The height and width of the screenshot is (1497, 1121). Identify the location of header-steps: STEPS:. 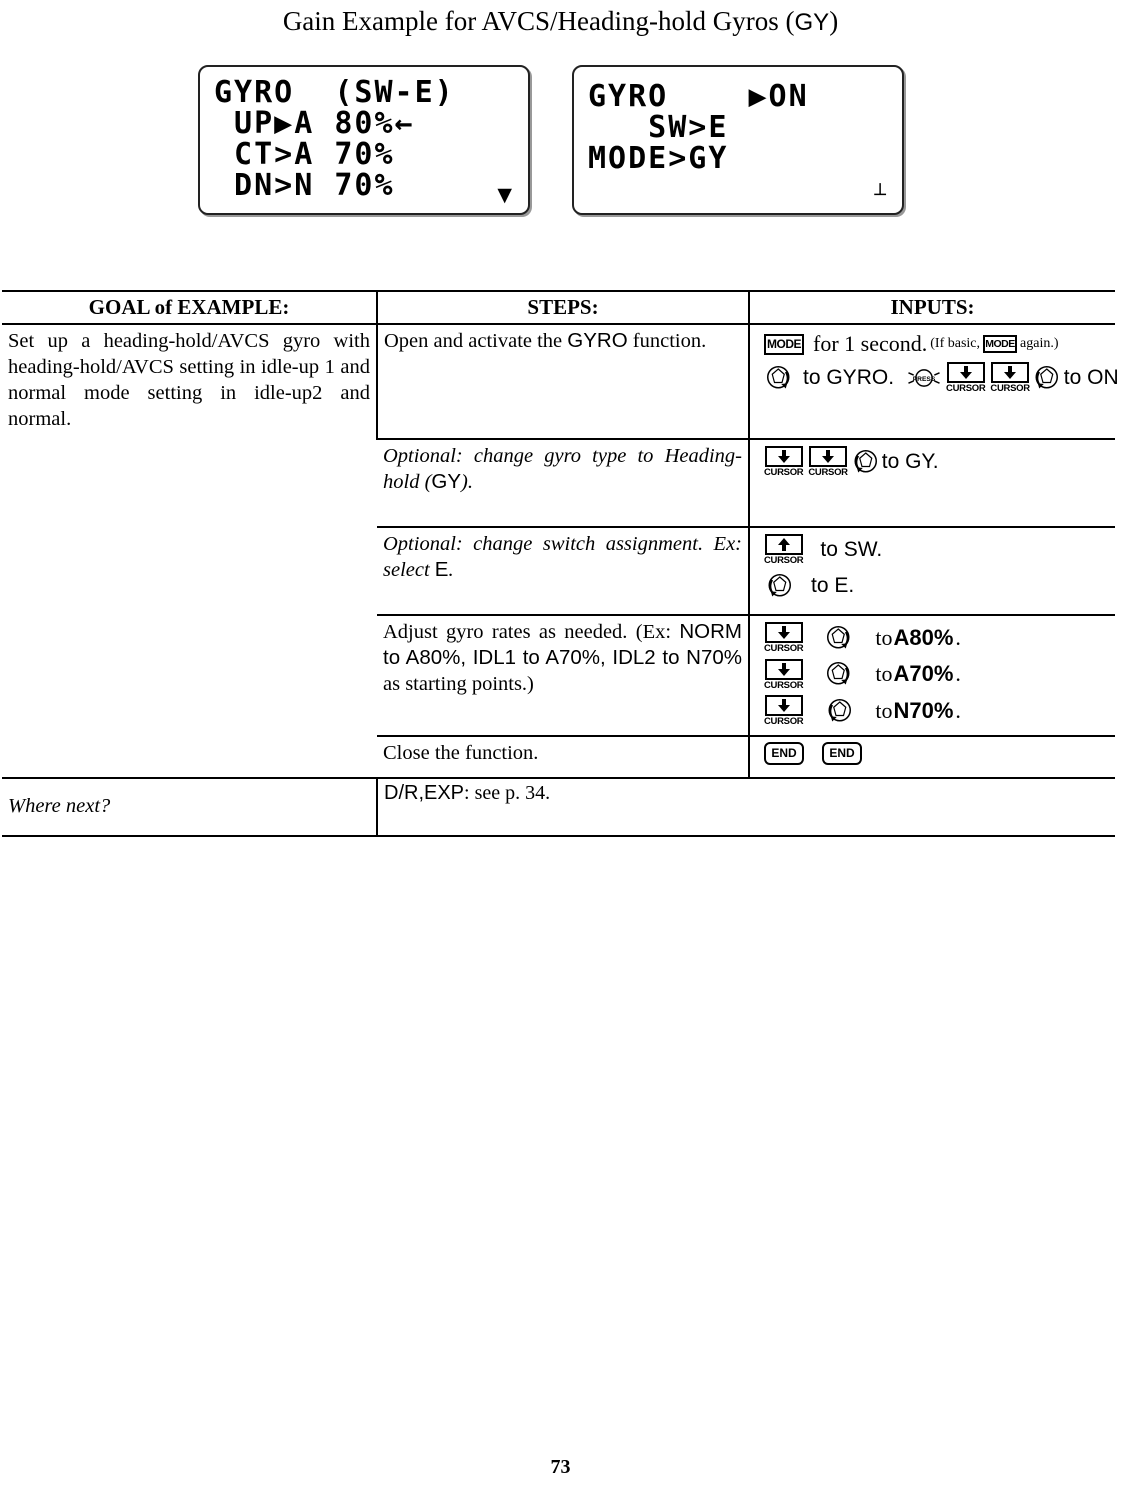
(562, 307).